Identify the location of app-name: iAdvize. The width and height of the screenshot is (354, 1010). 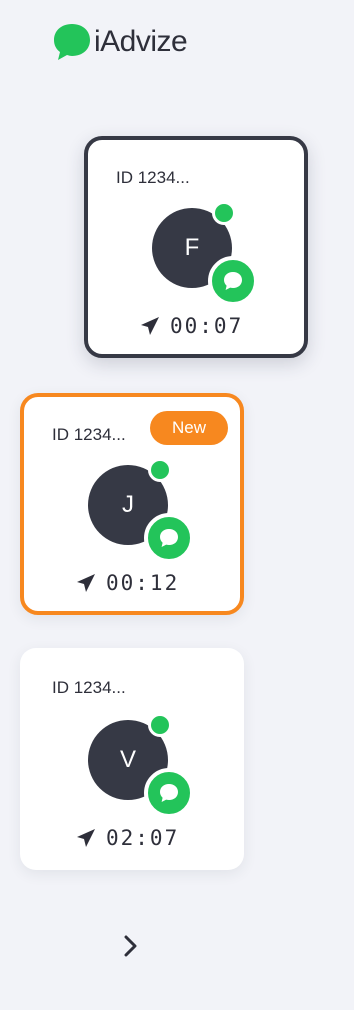
(141, 41).